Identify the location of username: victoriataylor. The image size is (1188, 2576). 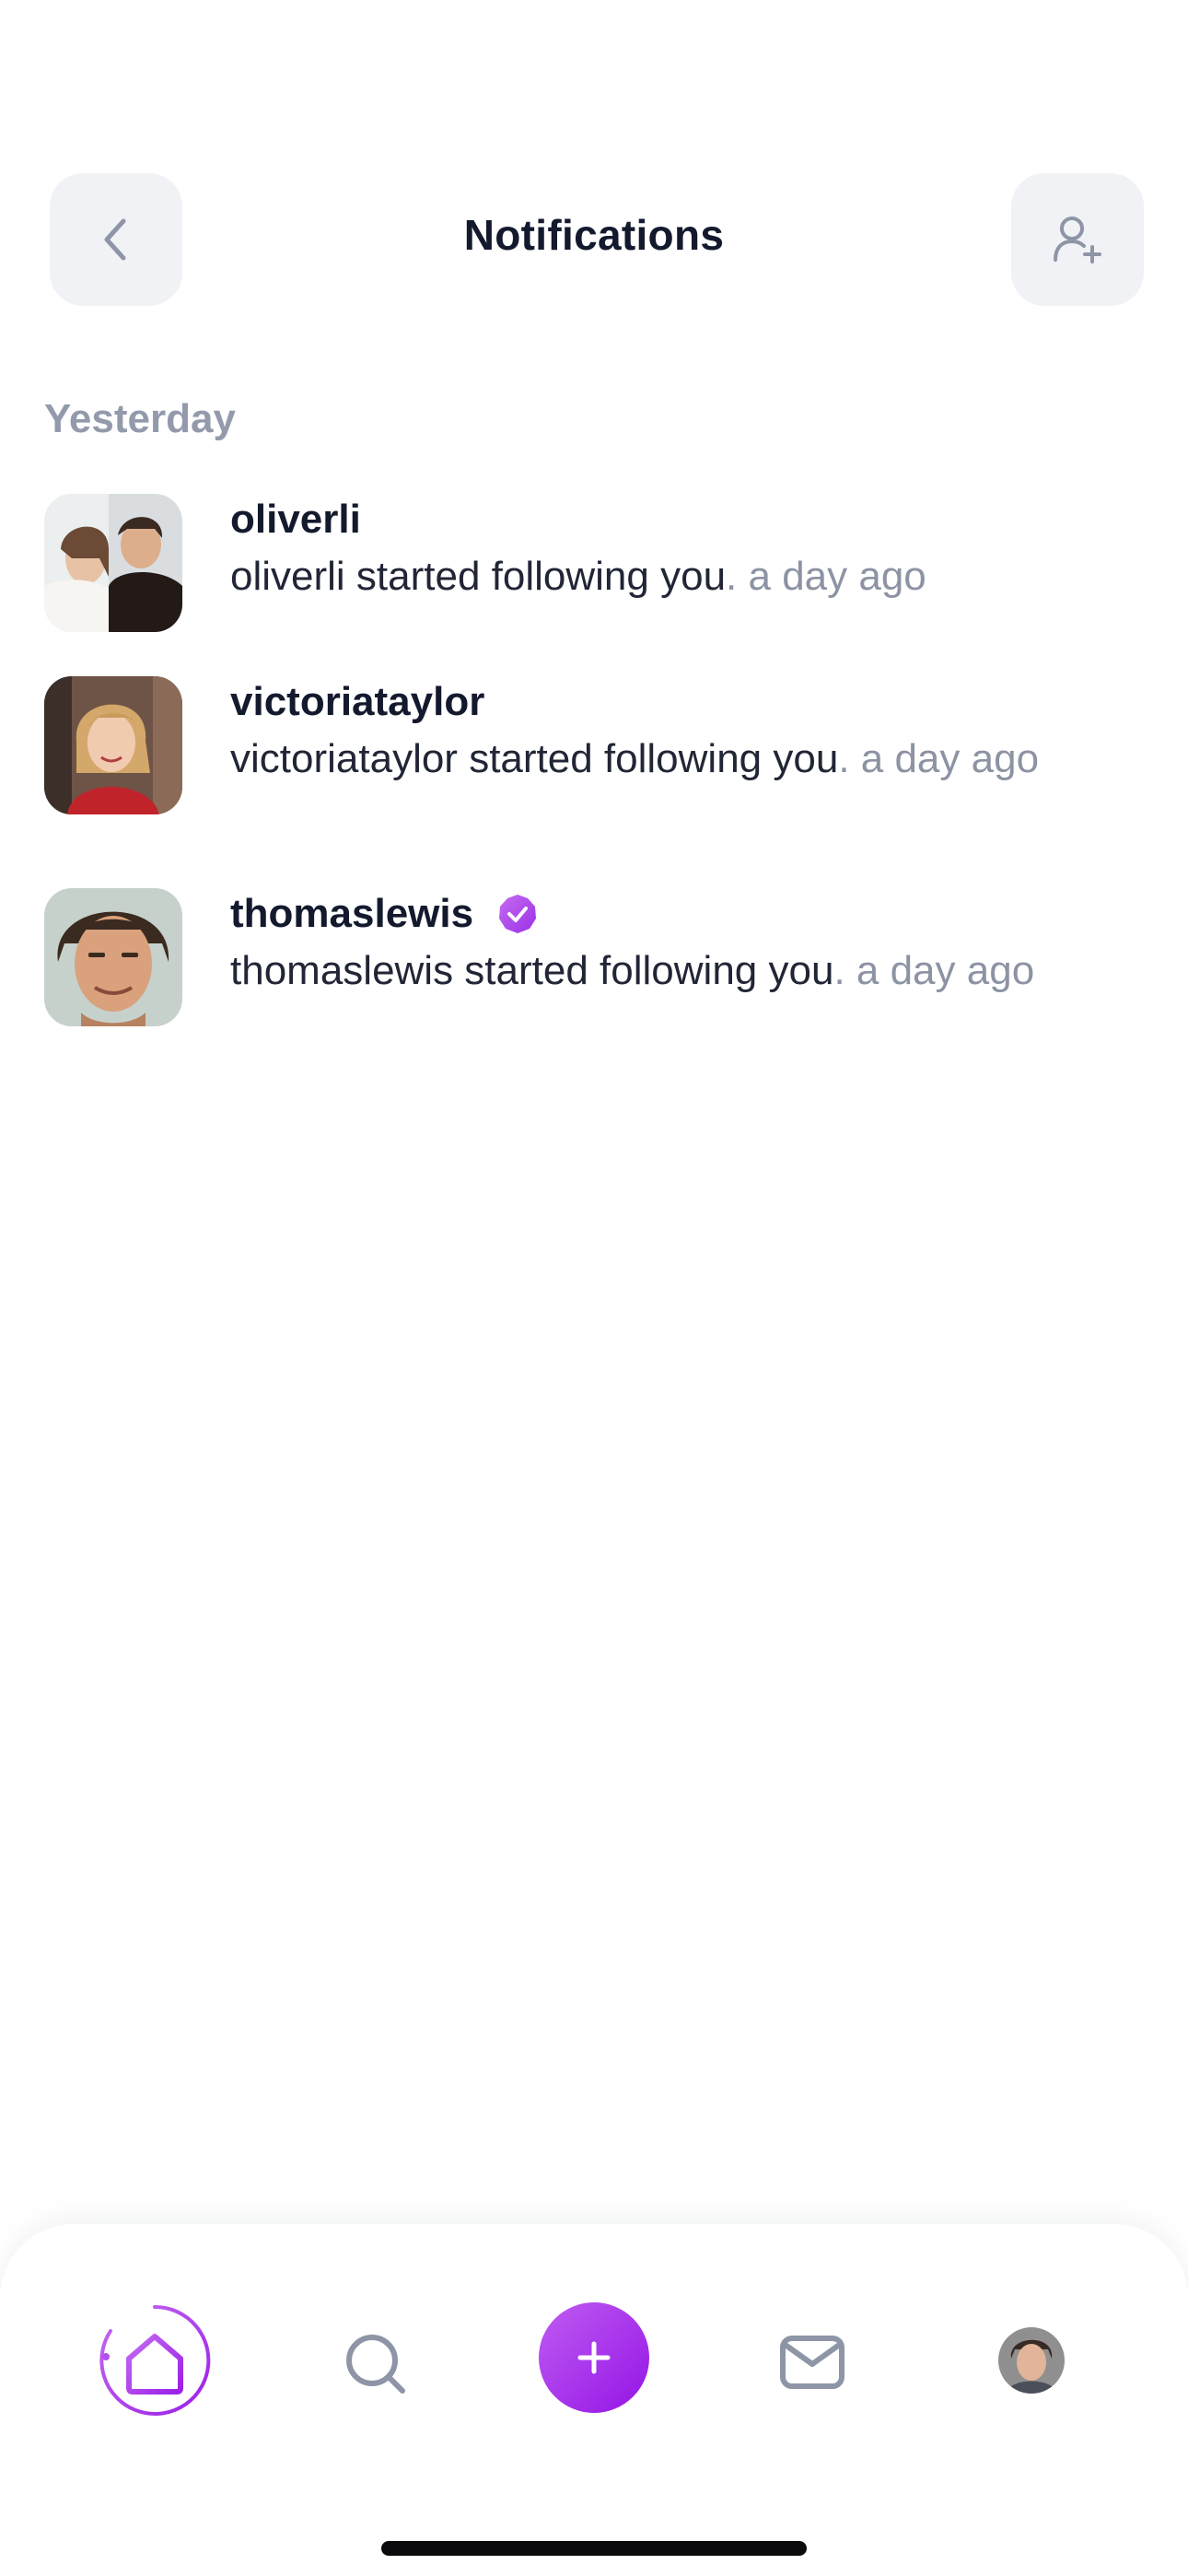
(357, 702).